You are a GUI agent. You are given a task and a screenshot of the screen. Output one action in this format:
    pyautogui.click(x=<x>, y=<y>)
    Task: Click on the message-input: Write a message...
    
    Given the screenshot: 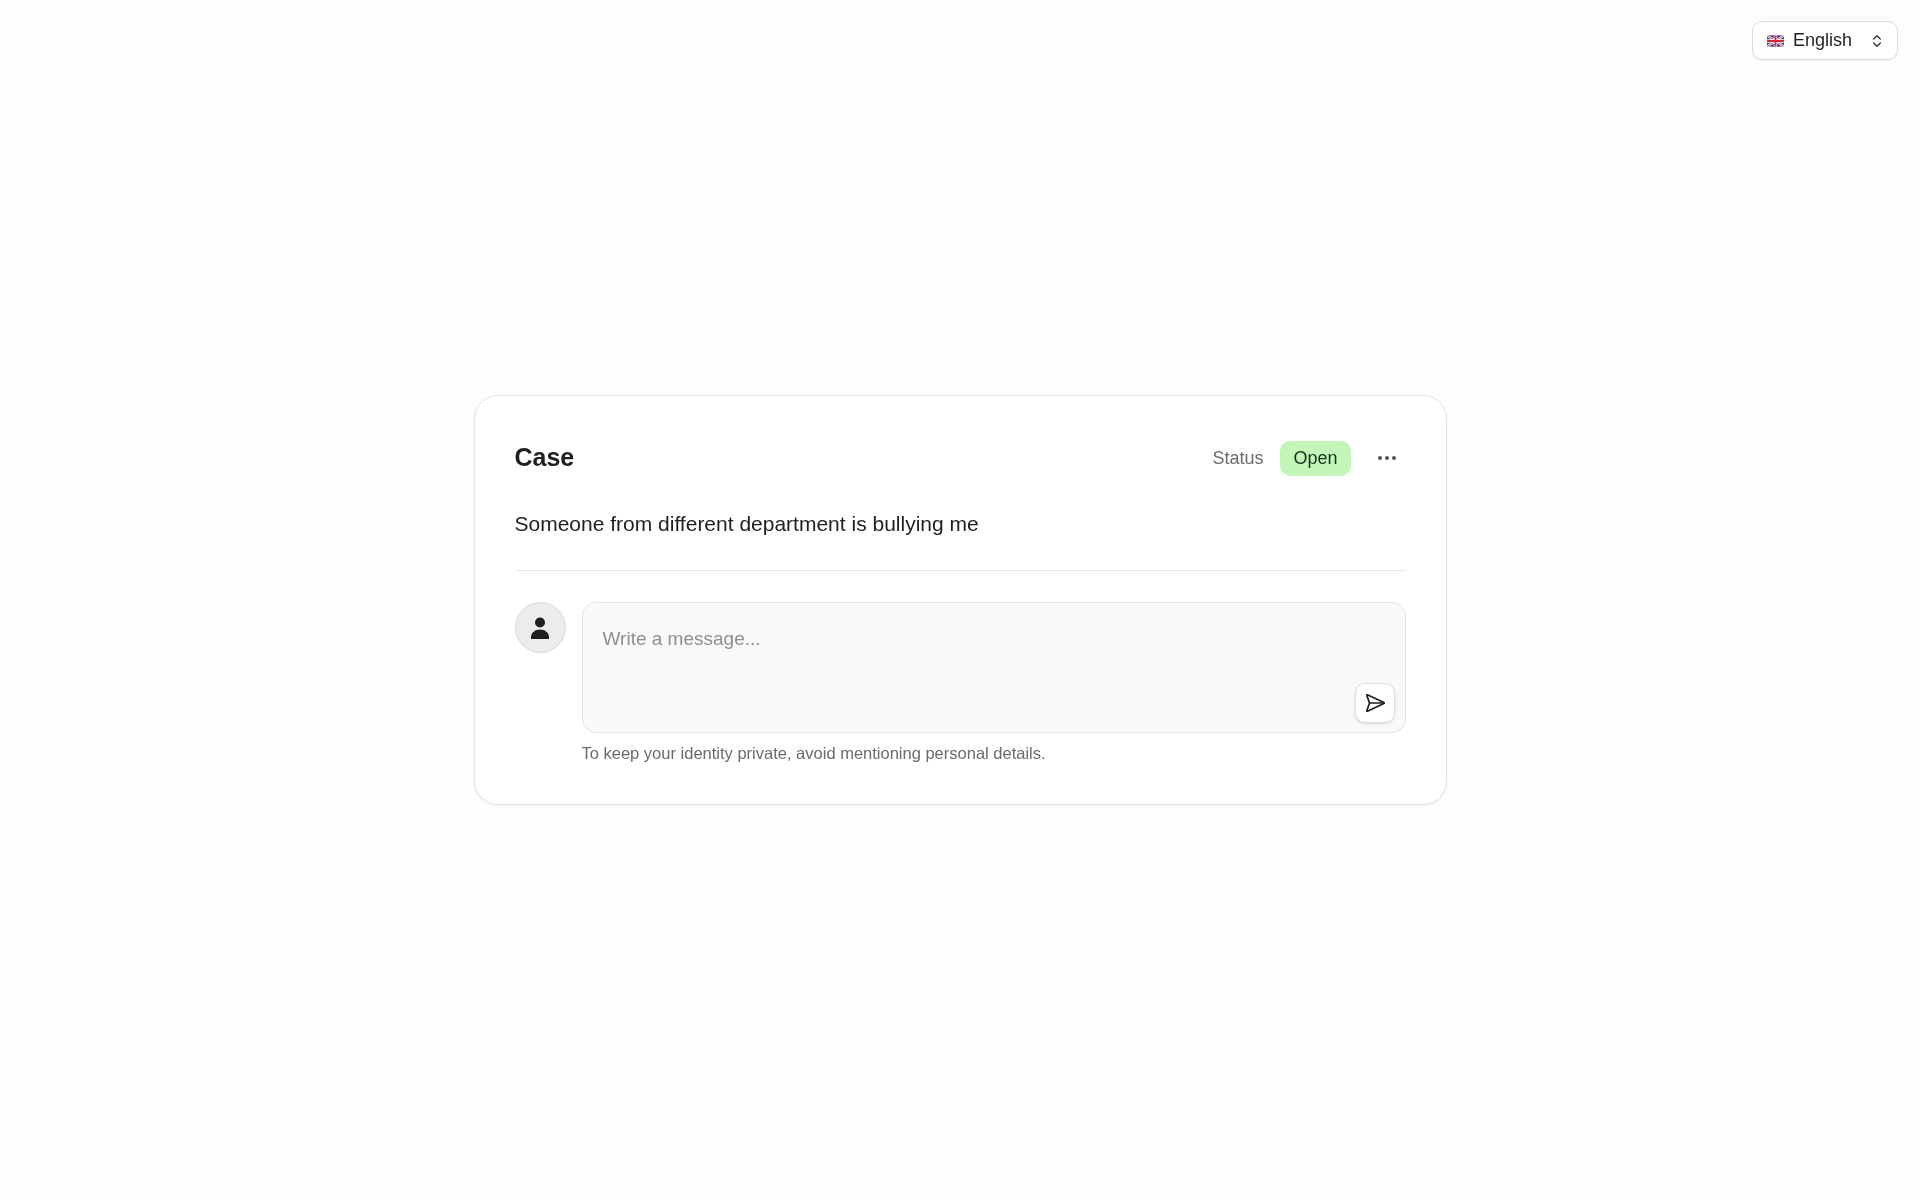 What is the action you would take?
    pyautogui.click(x=993, y=668)
    